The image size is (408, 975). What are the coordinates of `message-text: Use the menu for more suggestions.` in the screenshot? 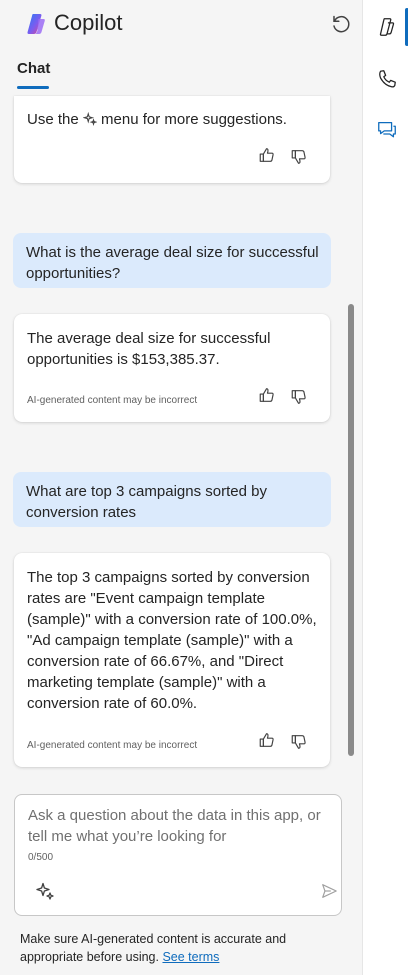 It's located at (157, 119).